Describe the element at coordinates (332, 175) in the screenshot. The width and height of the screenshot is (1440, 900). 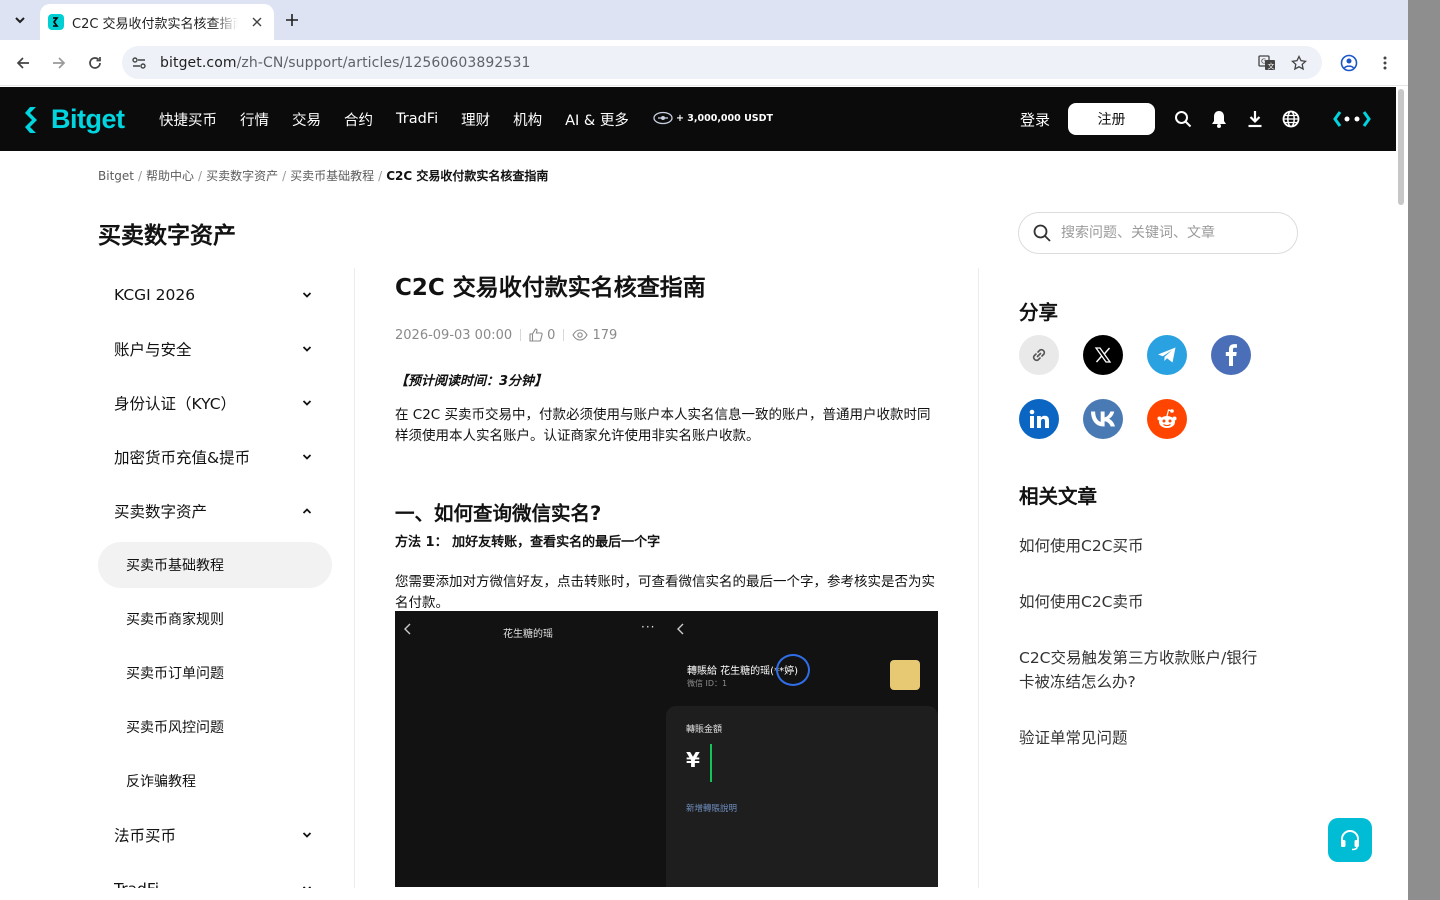
I see `breadcrumb-item: 买卖币基础教程` at that location.